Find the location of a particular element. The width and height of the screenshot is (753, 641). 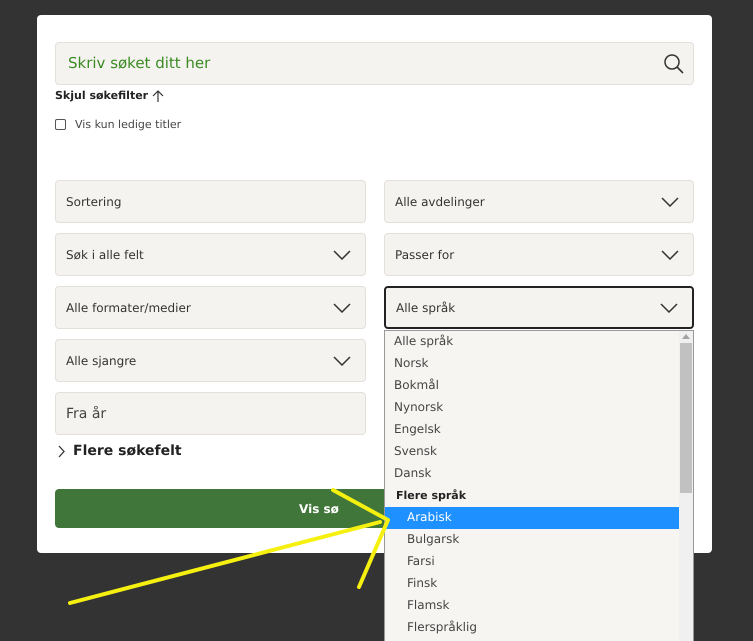

select-field: Alle avdelinger is located at coordinates (539, 201).